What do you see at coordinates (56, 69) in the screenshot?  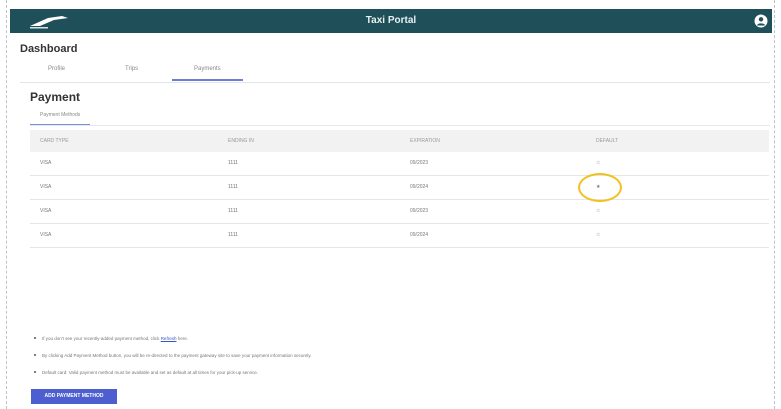 I see `tab-profile: Profile` at bounding box center [56, 69].